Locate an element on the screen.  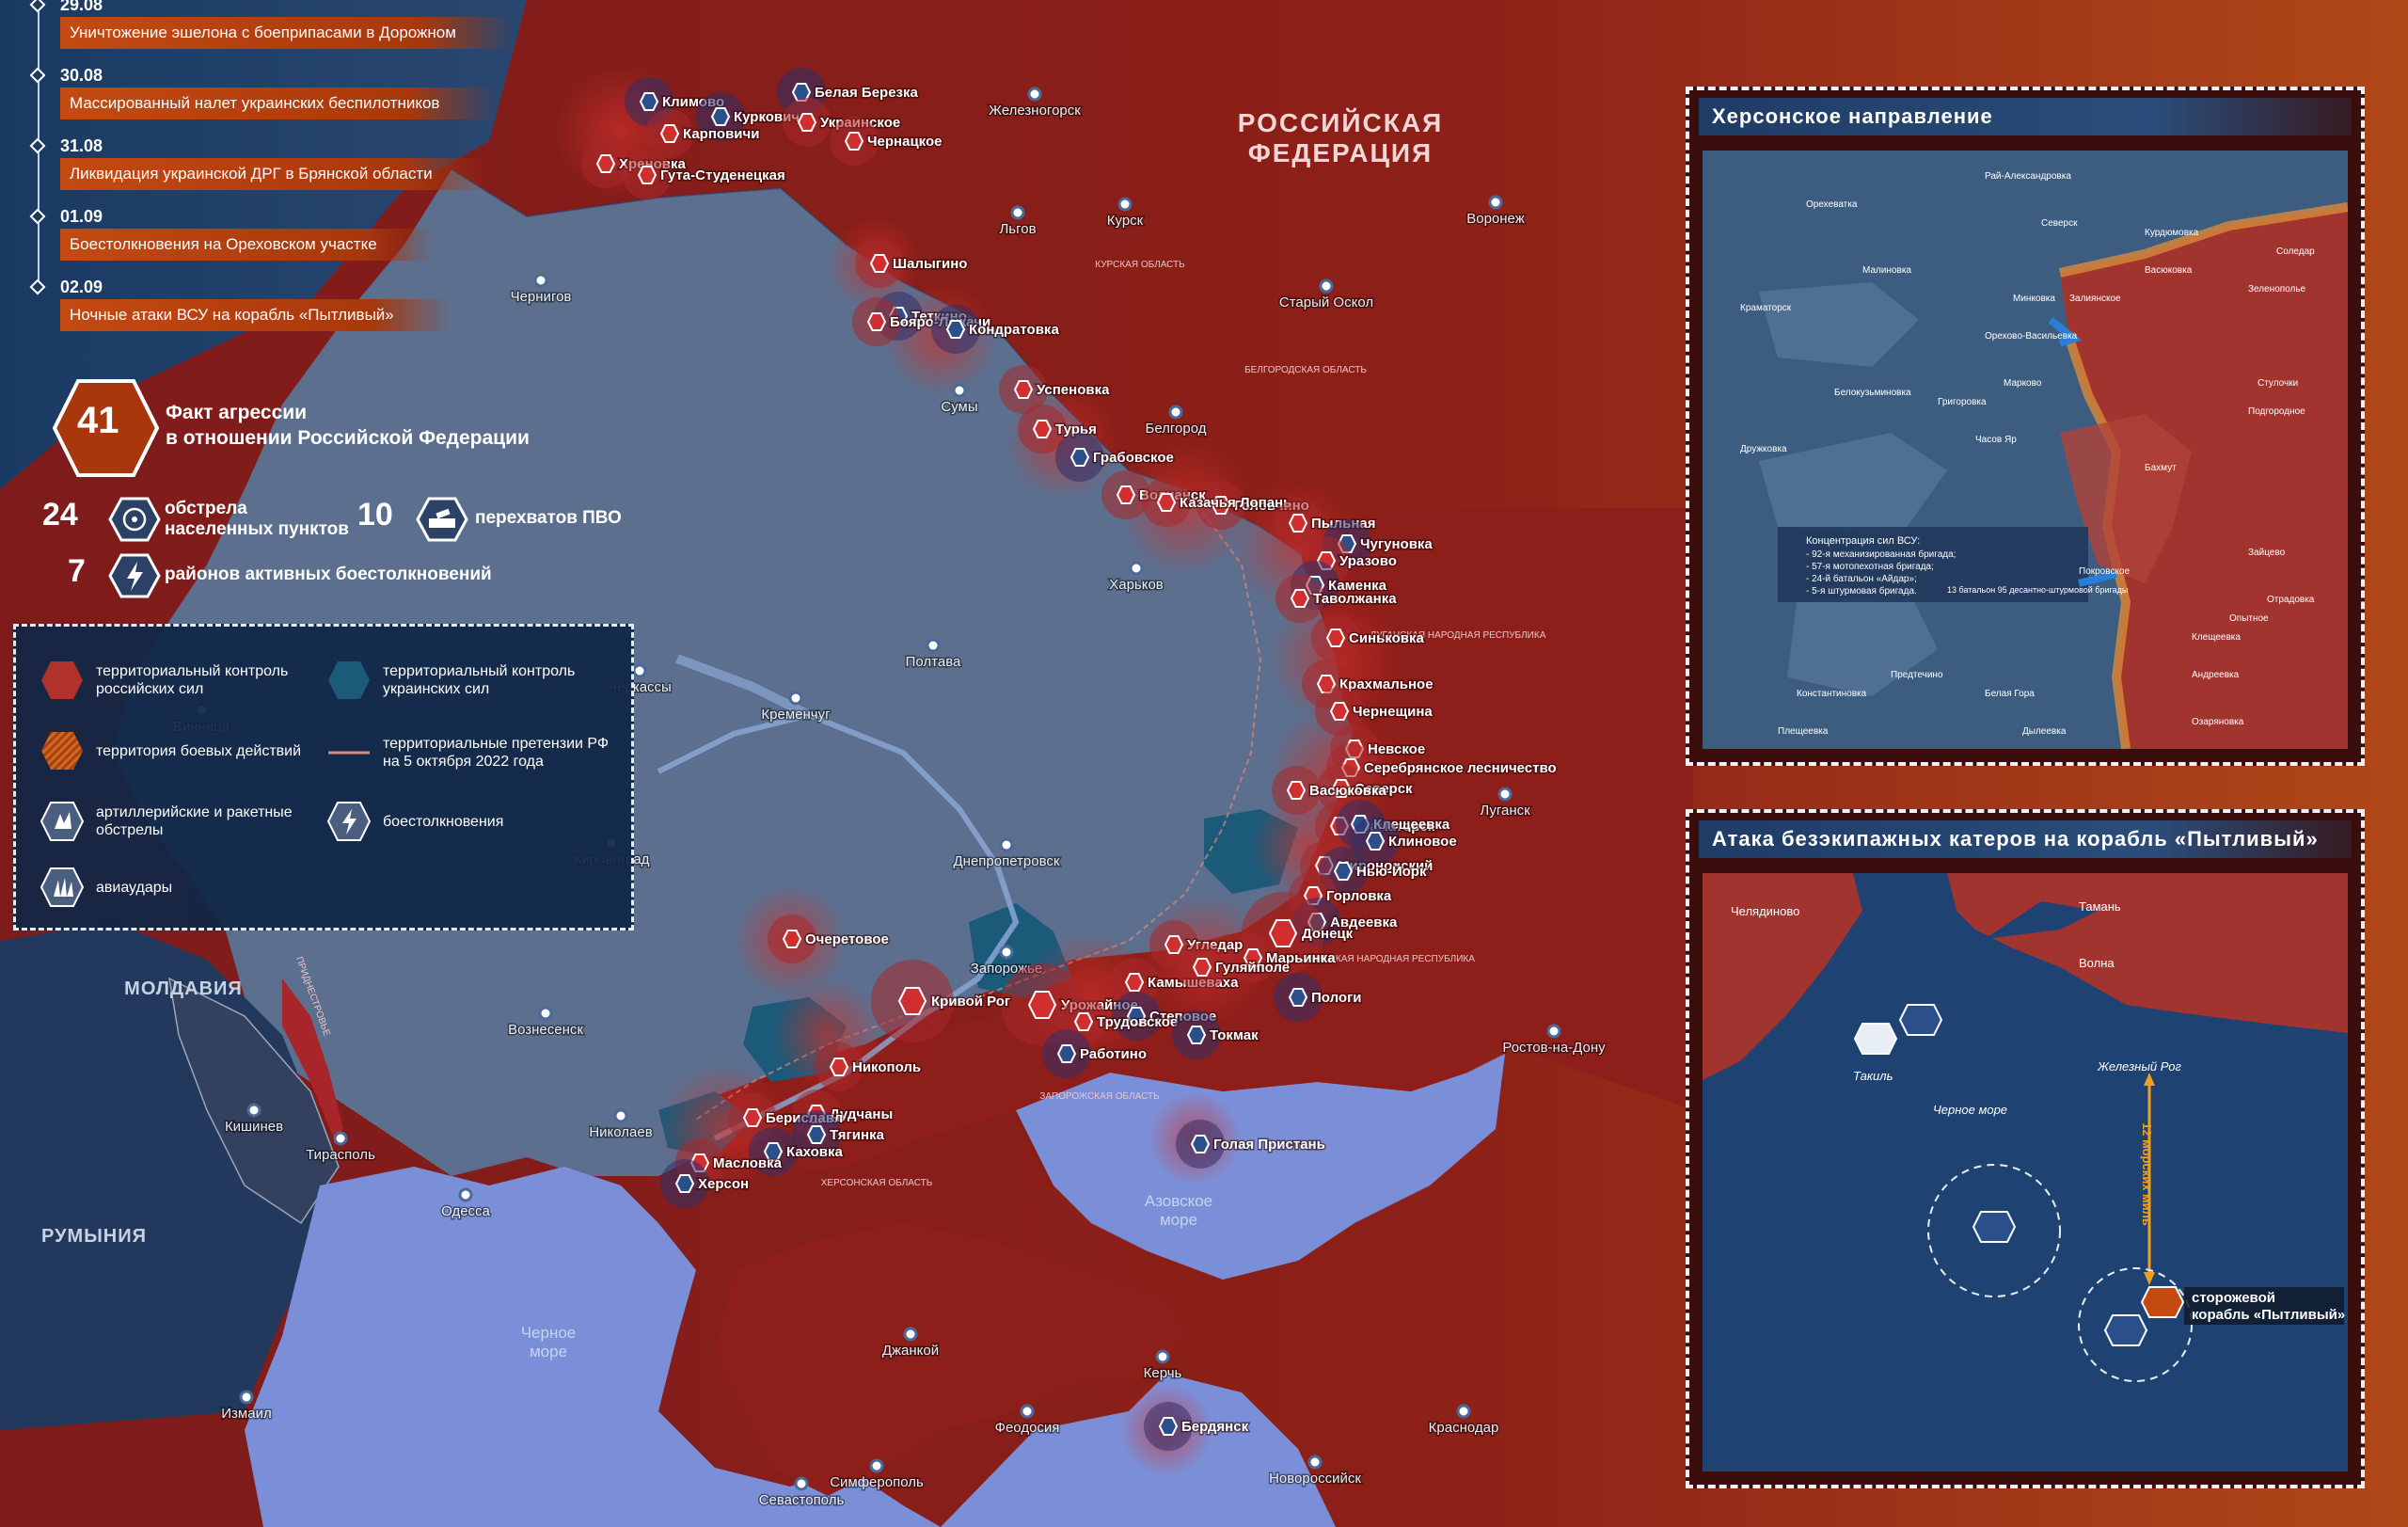
city-label: Харьков is located at coordinates (1137, 585).